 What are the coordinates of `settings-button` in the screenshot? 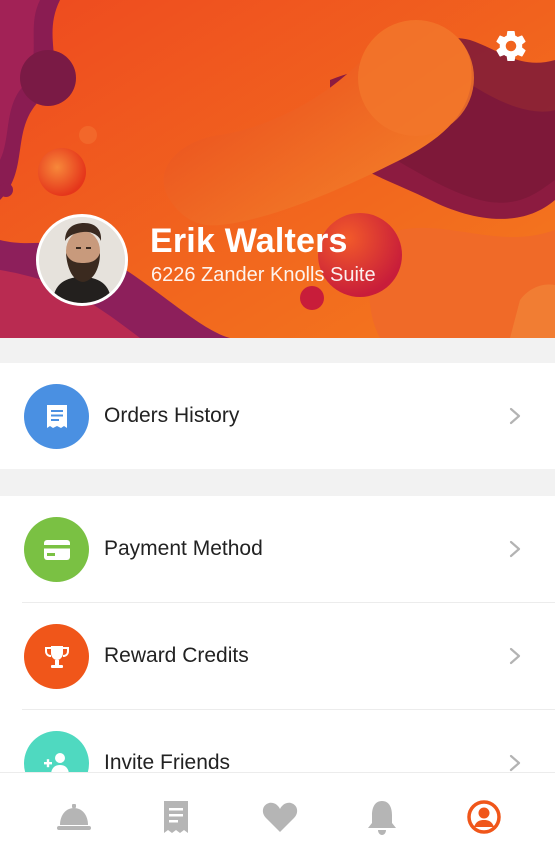 It's located at (511, 46).